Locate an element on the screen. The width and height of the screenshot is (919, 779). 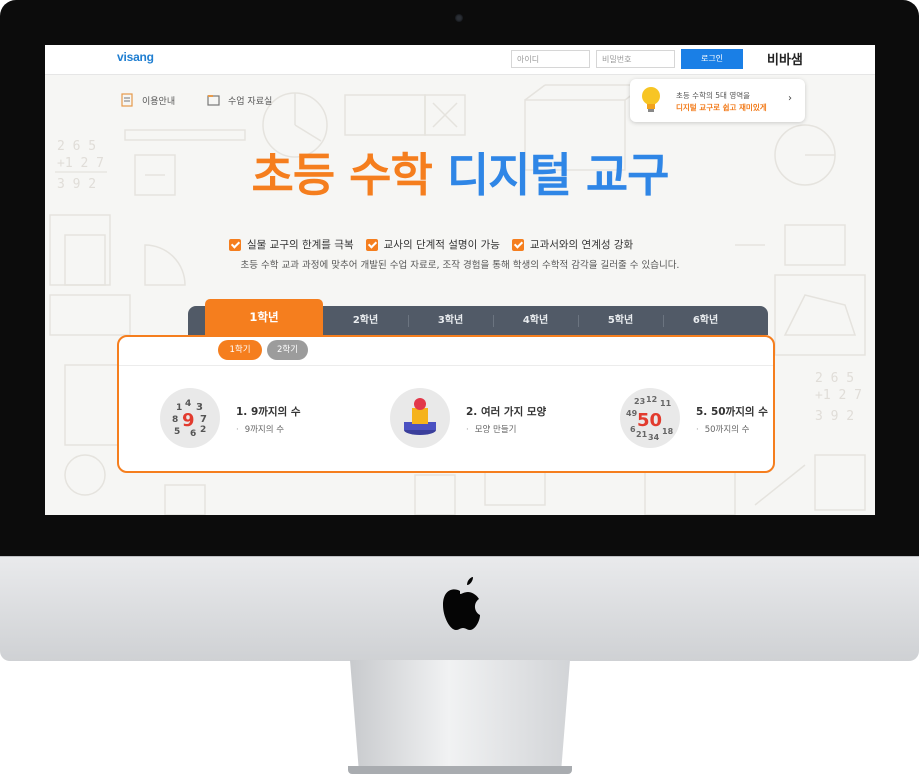
svg-text: 49 is located at coordinates (632, 413).